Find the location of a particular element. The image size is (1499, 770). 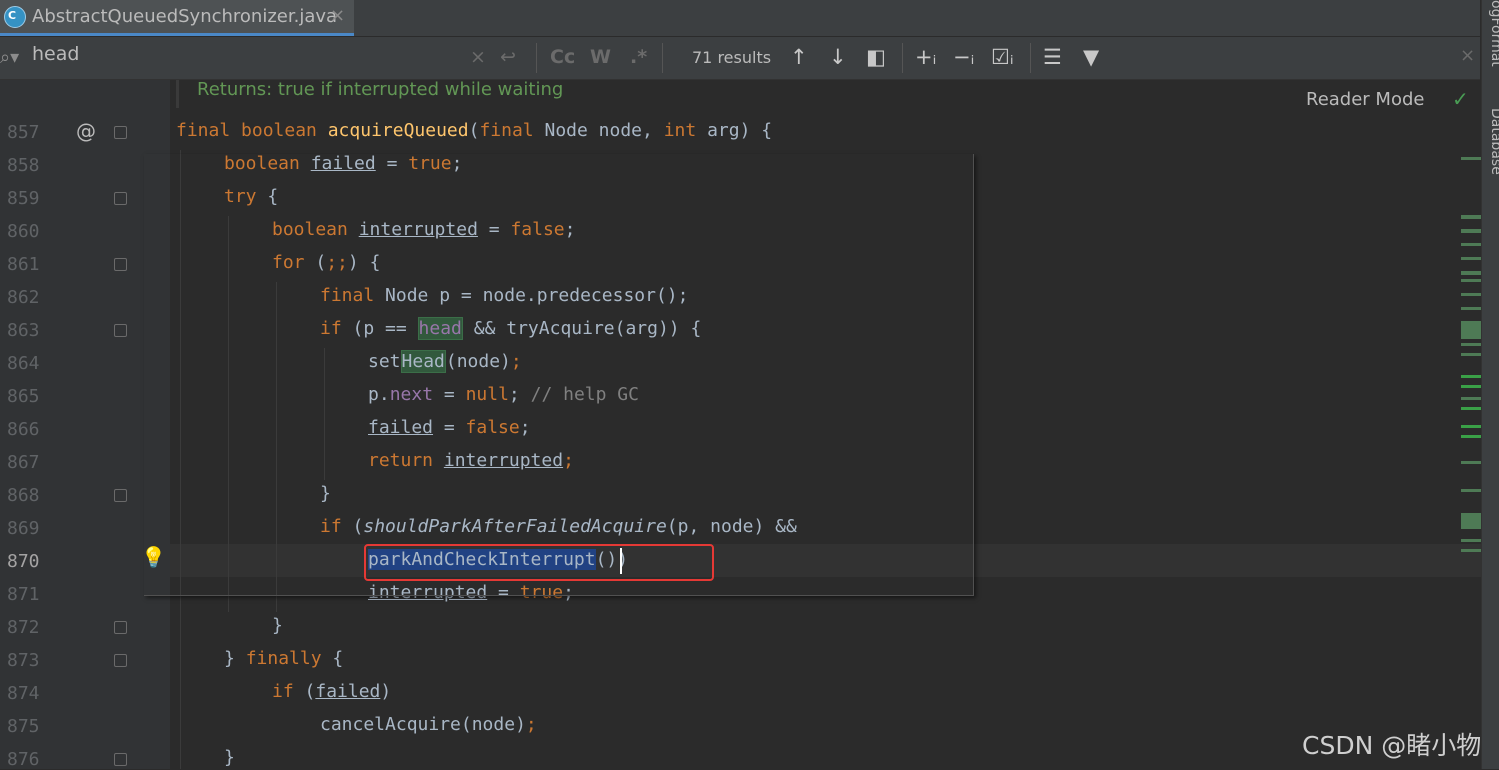

line-number: 860 is located at coordinates (23, 231).